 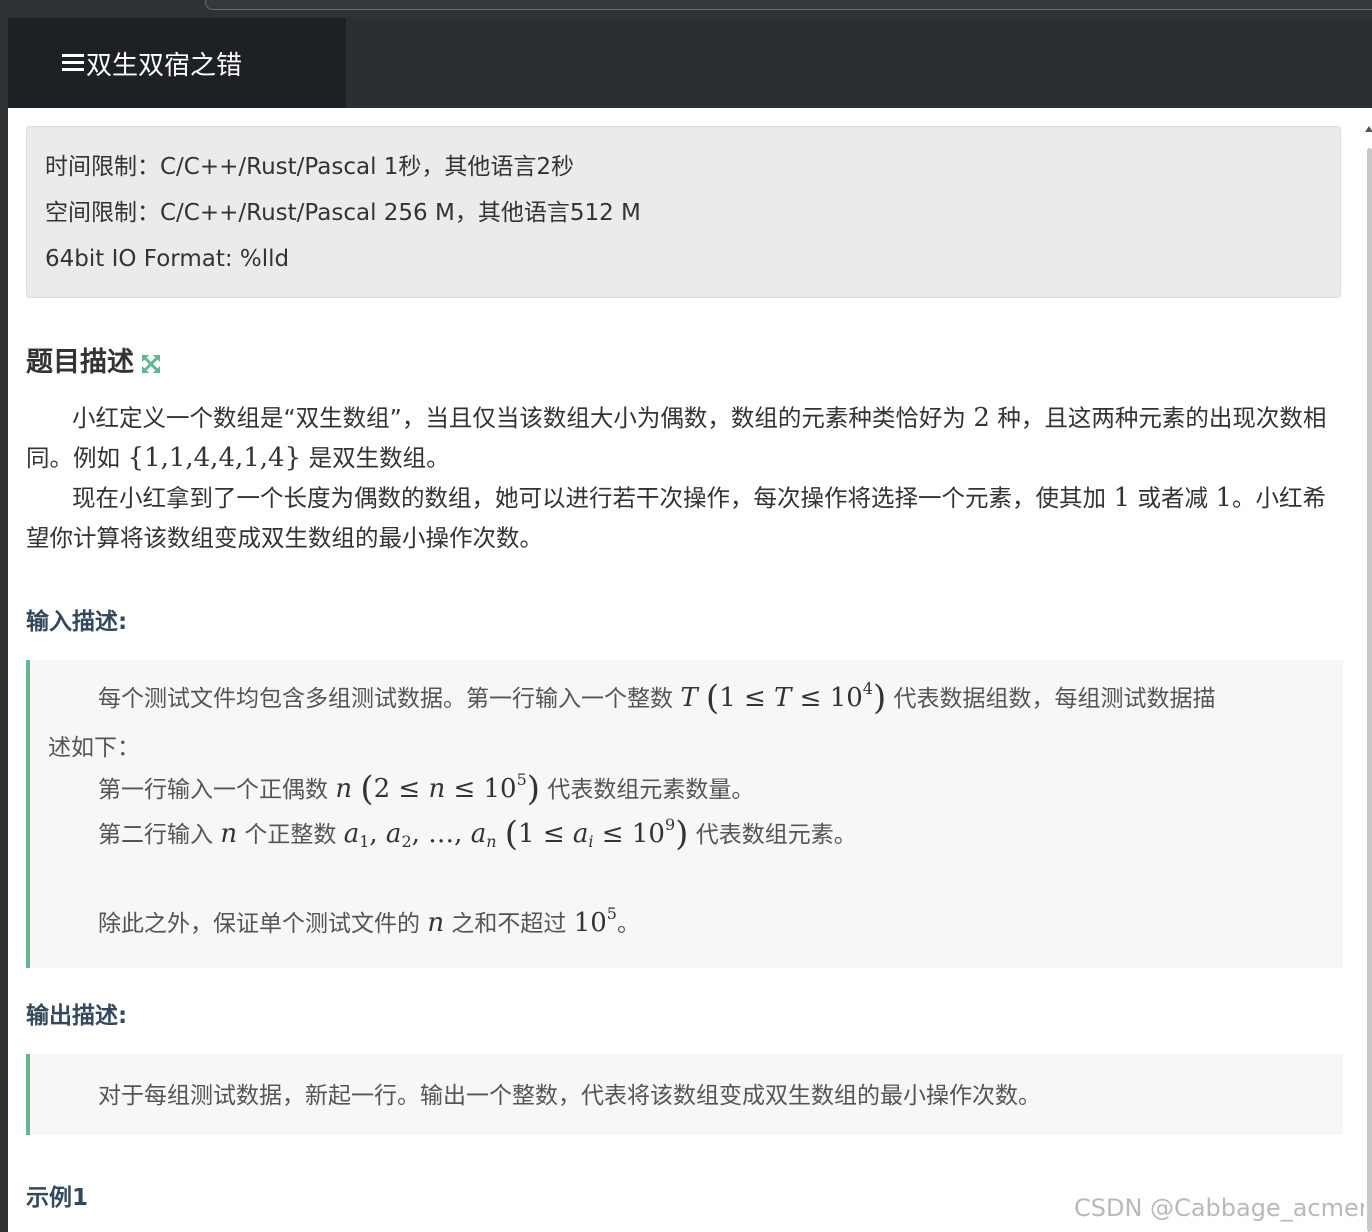 What do you see at coordinates (151, 364) in the screenshot?
I see `expand-icon` at bounding box center [151, 364].